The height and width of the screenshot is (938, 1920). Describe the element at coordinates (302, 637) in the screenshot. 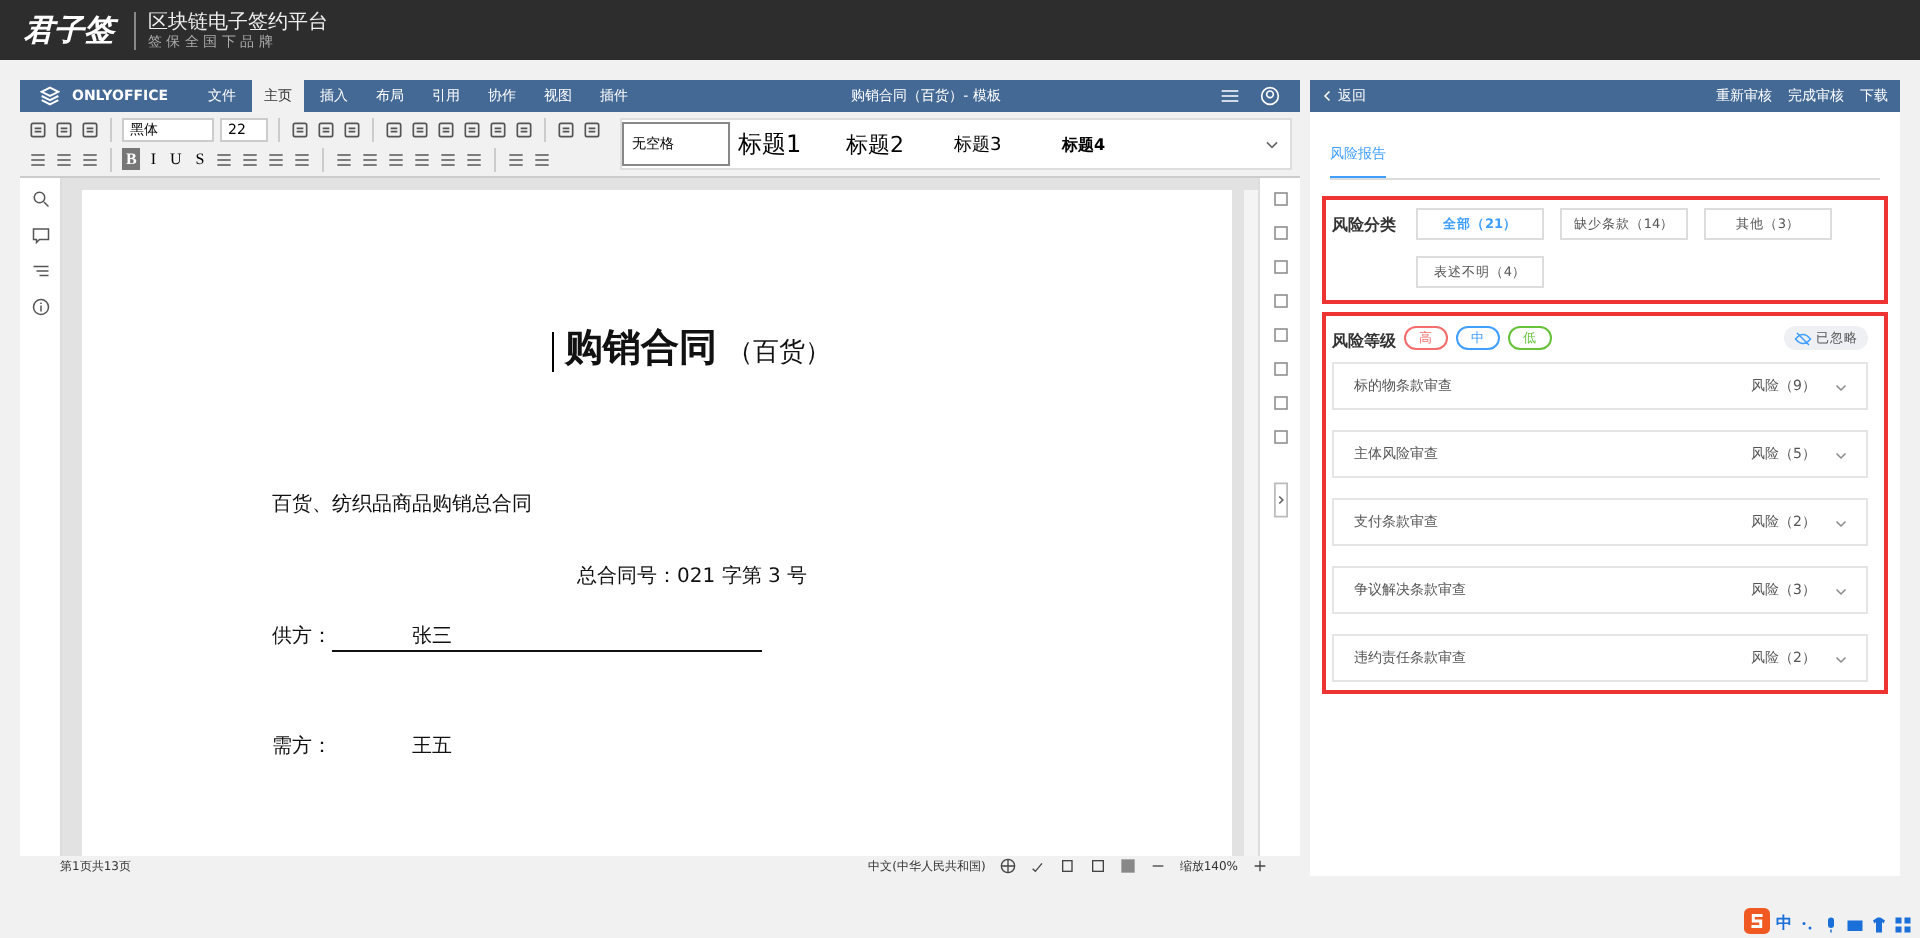

I see `supplier-label: 供方：` at that location.